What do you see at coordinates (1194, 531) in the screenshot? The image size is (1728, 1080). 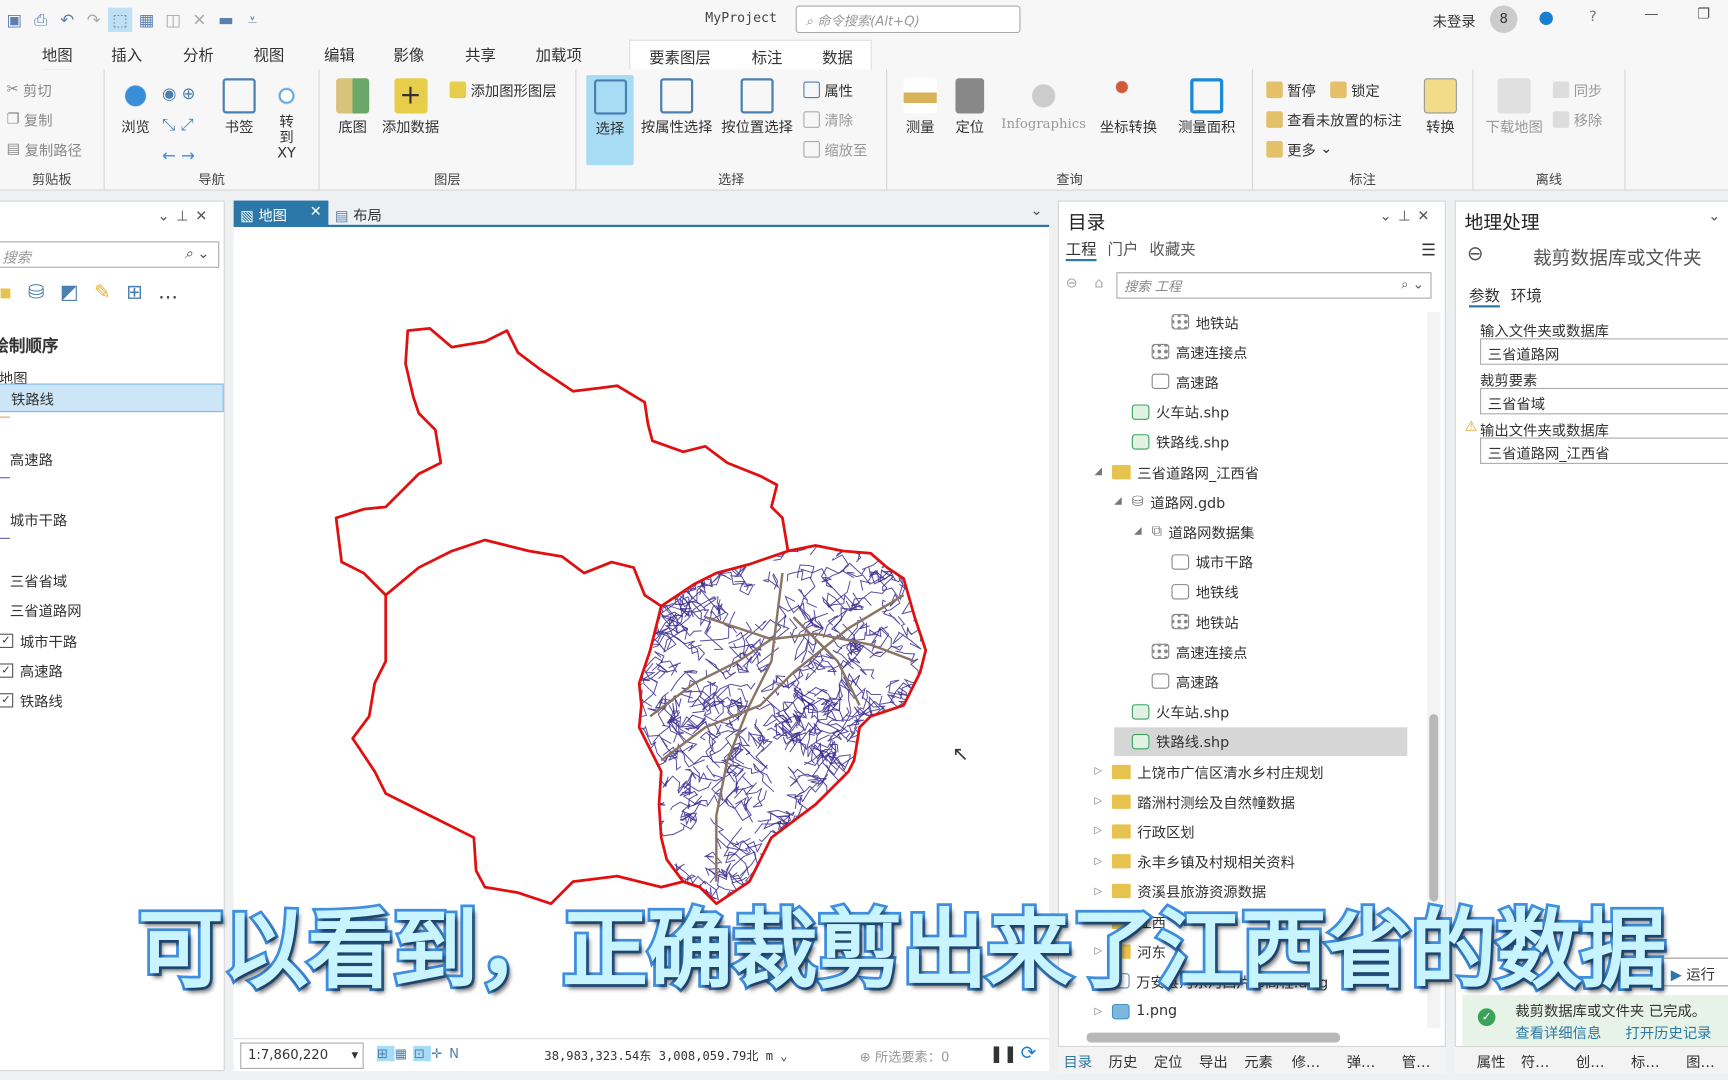 I see `catalog-item: ◢ ⧉ 道路网数据集` at bounding box center [1194, 531].